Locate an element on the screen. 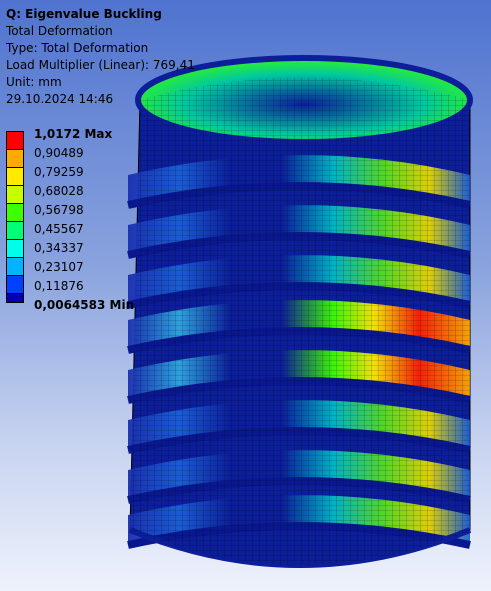 The width and height of the screenshot is (491, 591). legend-label: 0,56798 is located at coordinates (59, 210).